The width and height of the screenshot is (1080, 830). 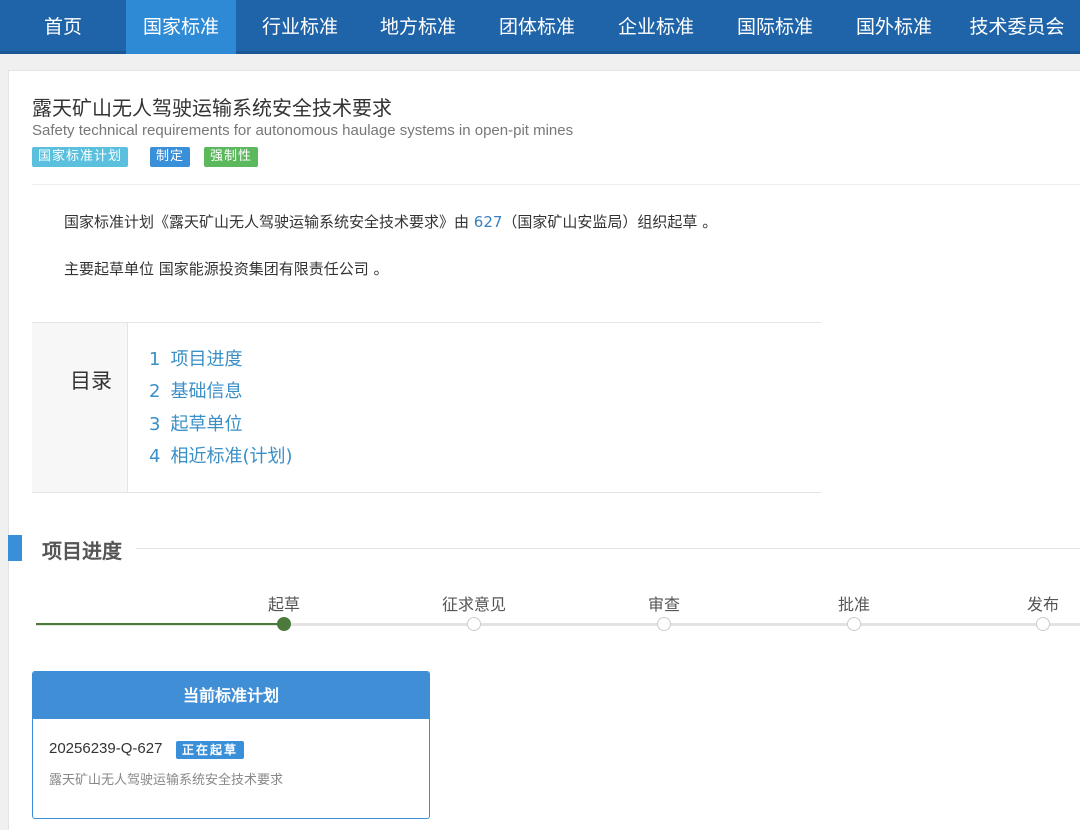 I want to click on divider, so click(x=556, y=184).